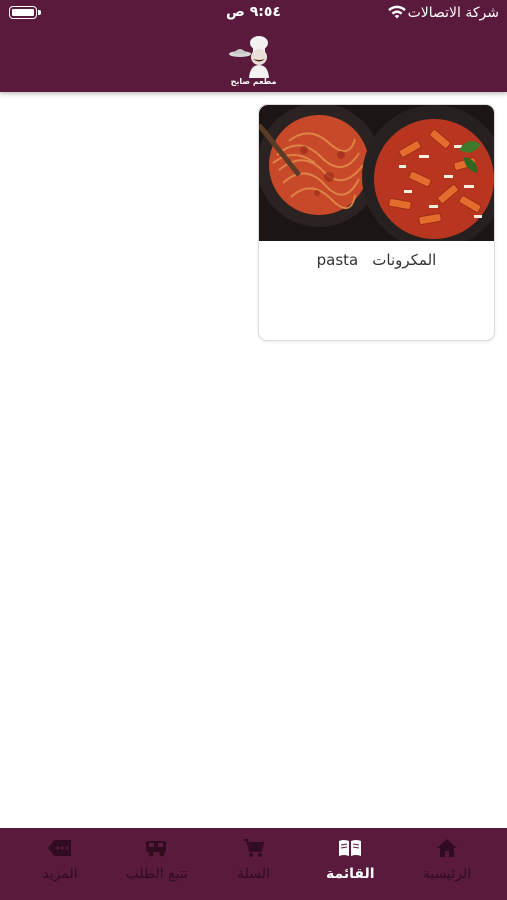 The height and width of the screenshot is (900, 507). What do you see at coordinates (397, 12) in the screenshot?
I see `wifi-icon` at bounding box center [397, 12].